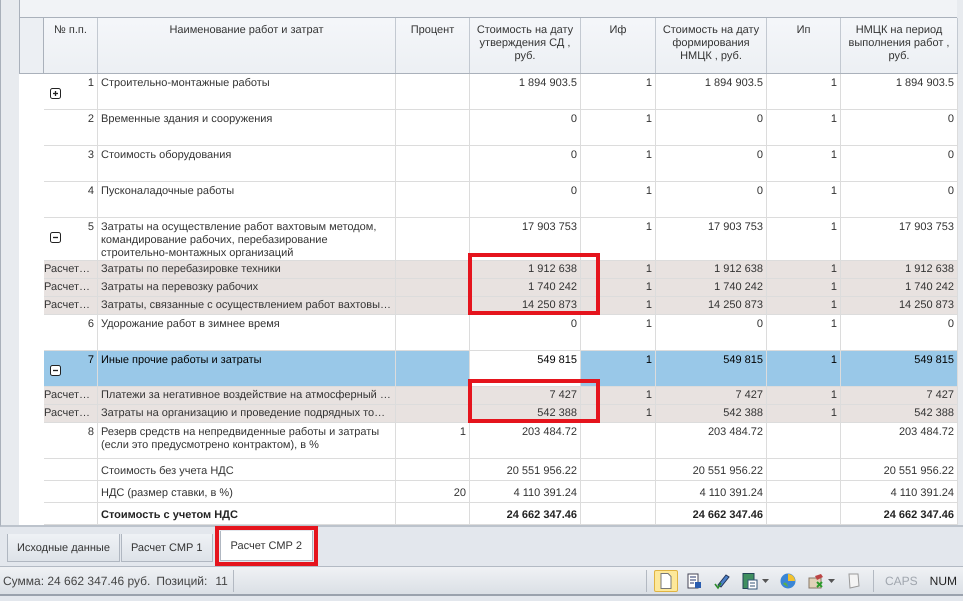 The image size is (963, 601). What do you see at coordinates (91, 191) in the screenshot?
I see `row-number: 4` at bounding box center [91, 191].